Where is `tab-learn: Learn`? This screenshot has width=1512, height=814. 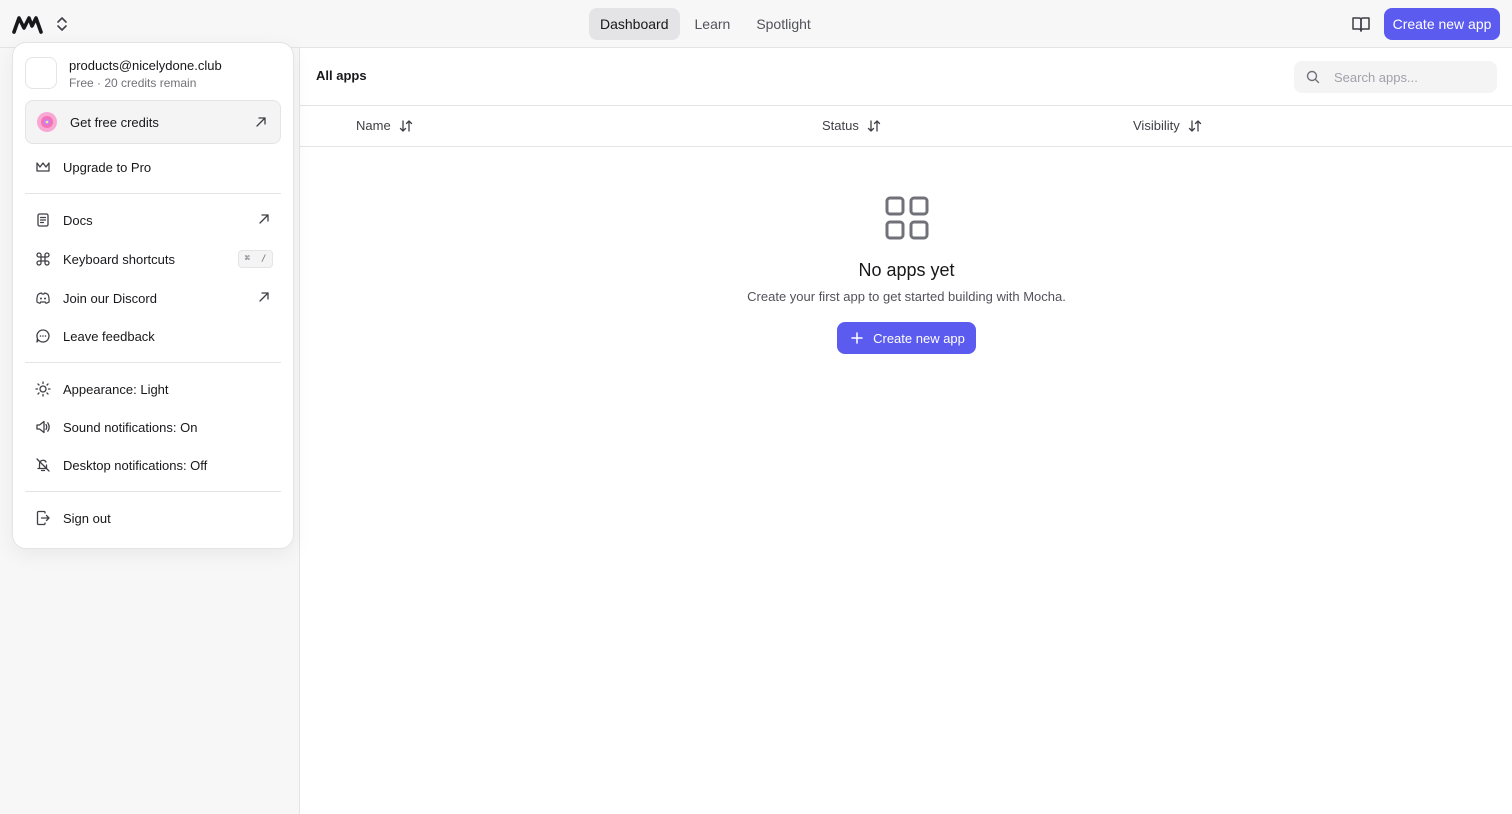
tab-learn: Learn is located at coordinates (713, 24).